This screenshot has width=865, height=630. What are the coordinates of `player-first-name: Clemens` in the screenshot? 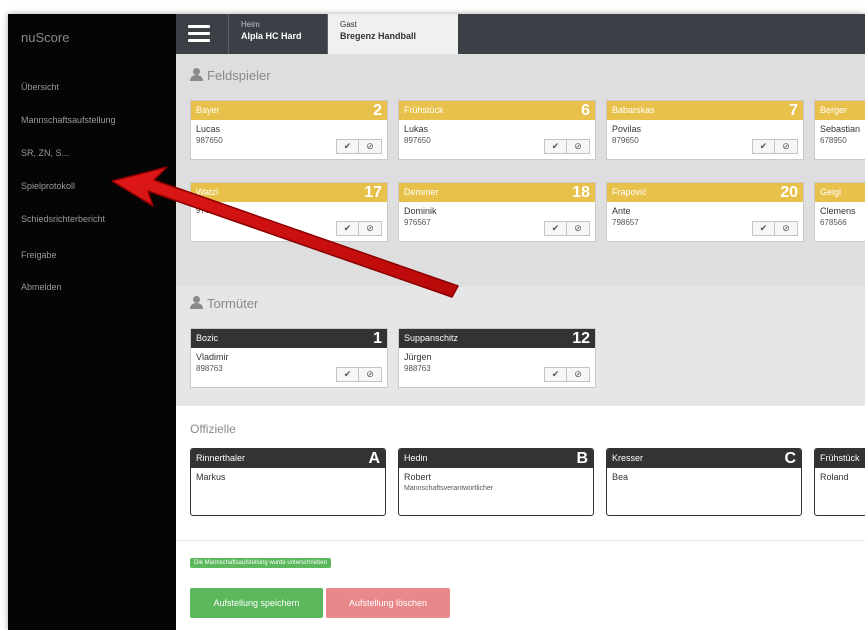 It's located at (838, 211).